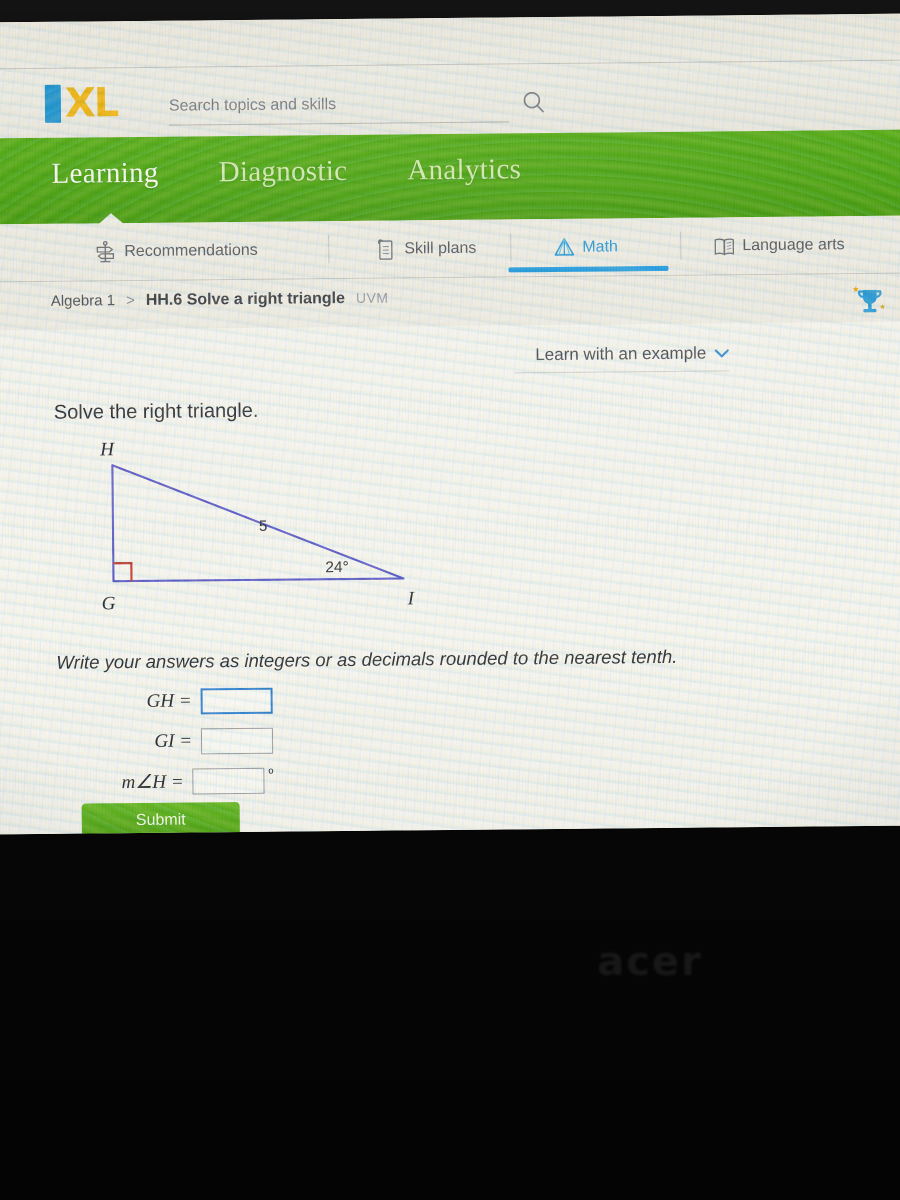 The height and width of the screenshot is (1200, 900). What do you see at coordinates (372, 297) in the screenshot?
I see `breadcrumb-skill-code: UVM` at bounding box center [372, 297].